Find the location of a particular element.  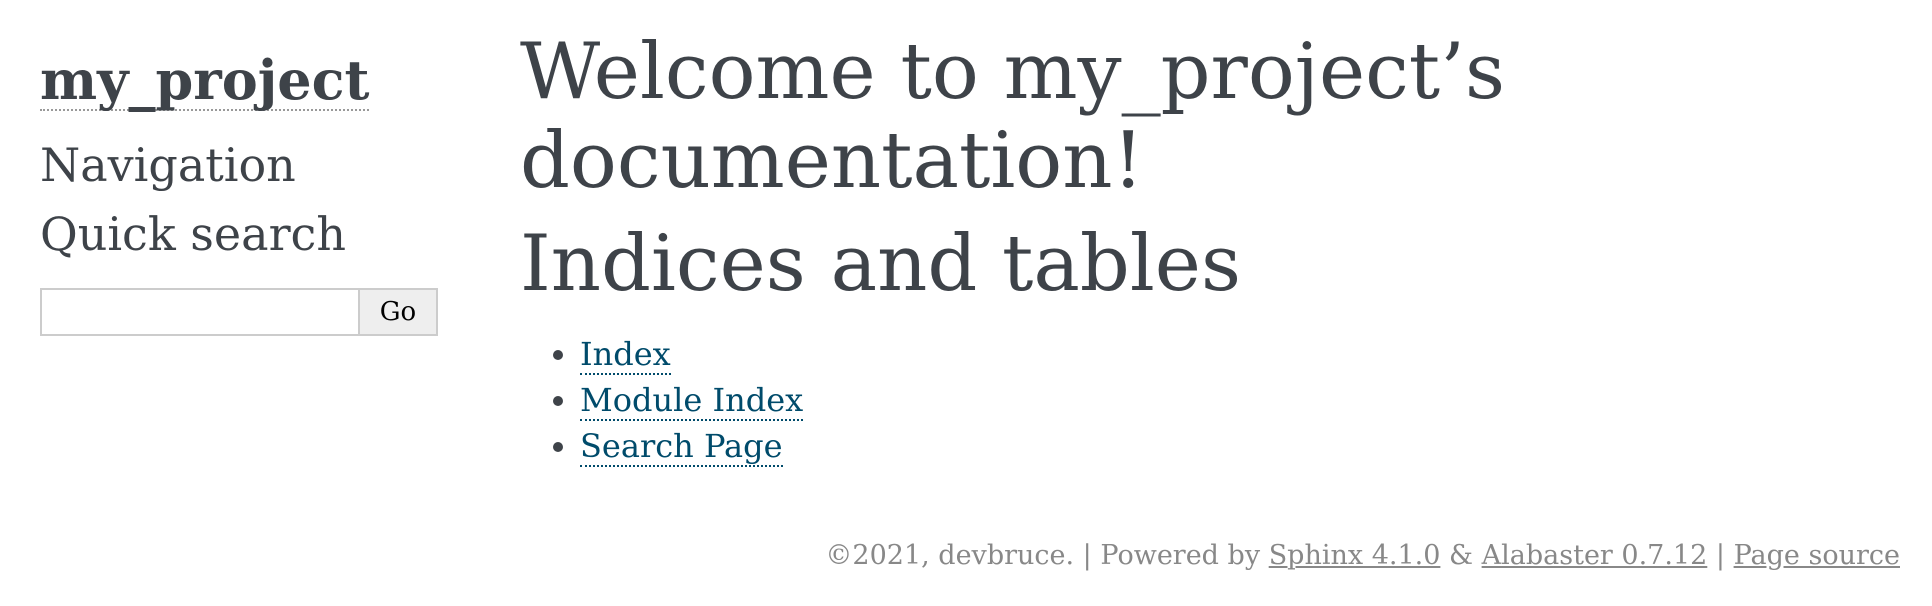

search-page-link: Search Page is located at coordinates (681, 446).